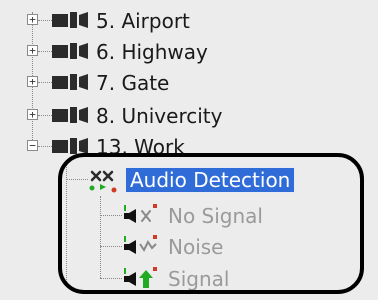 This screenshot has height=300, width=378. I want to click on collapse-icon: −, so click(32, 145).